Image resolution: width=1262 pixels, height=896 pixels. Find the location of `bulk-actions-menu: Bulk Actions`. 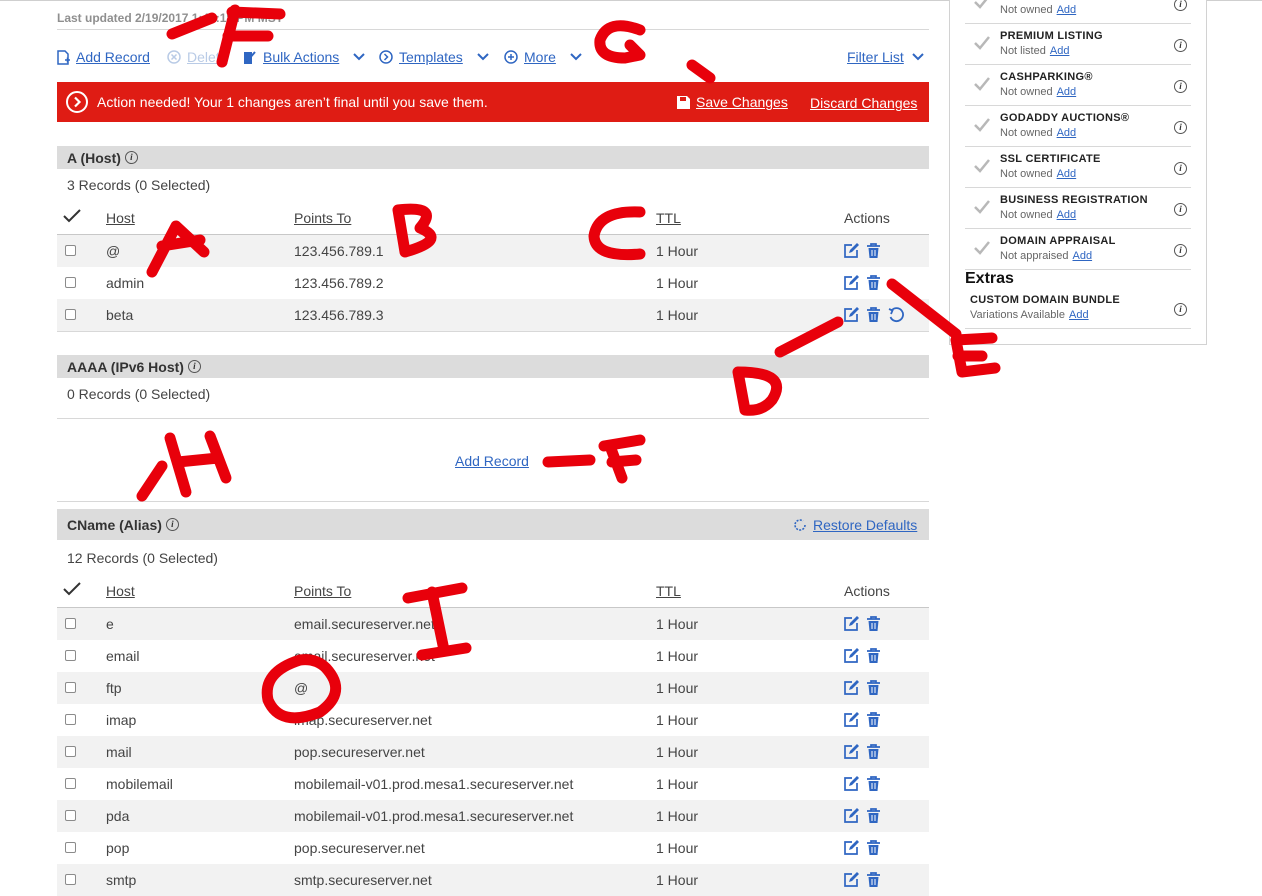

bulk-actions-menu: Bulk Actions is located at coordinates (307, 57).